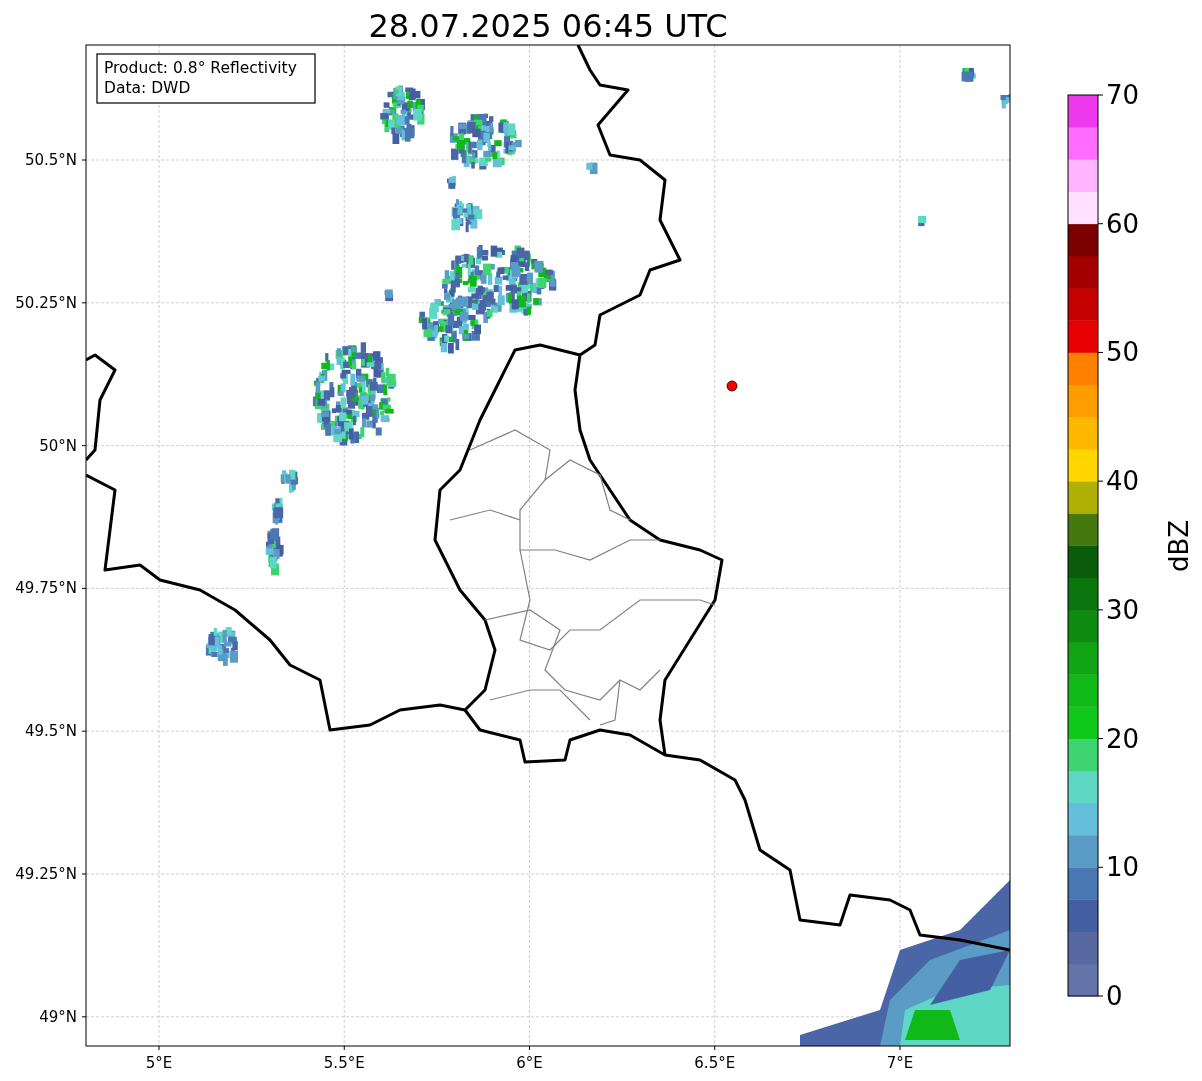 This screenshot has height=1081, width=1202. What do you see at coordinates (58, 1016) in the screenshot?
I see `latitude-label: 49°N` at bounding box center [58, 1016].